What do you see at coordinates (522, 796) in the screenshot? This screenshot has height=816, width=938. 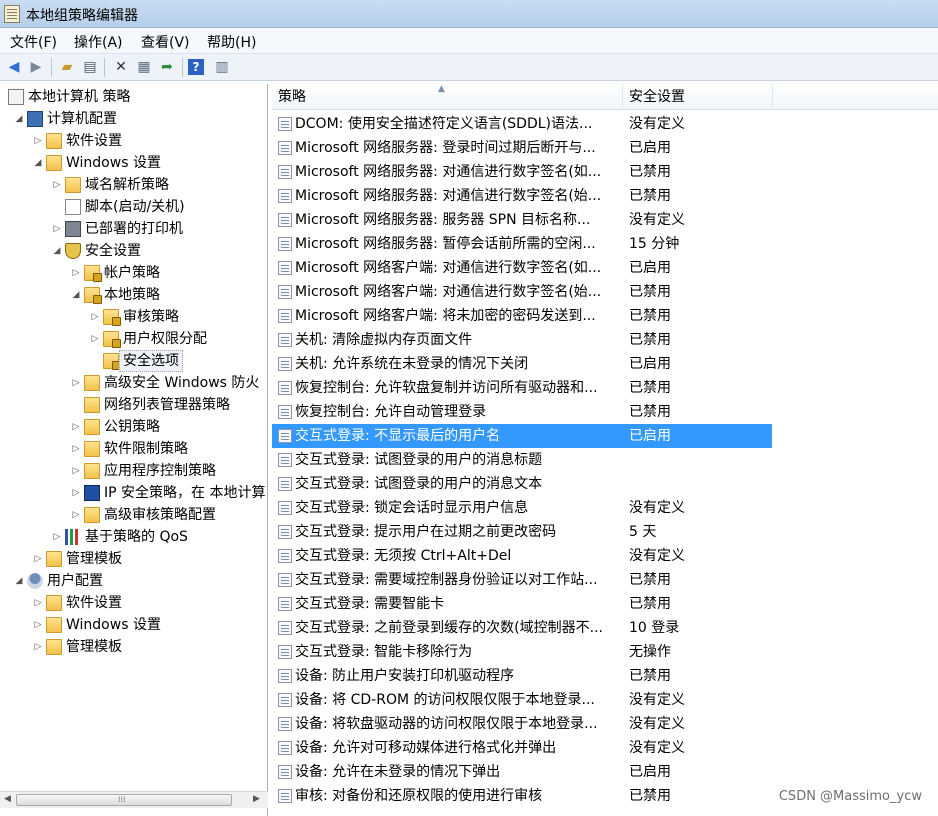 I see `policy-row: 审核: 对备份和还原权限的使用进行审核 已禁用` at bounding box center [522, 796].